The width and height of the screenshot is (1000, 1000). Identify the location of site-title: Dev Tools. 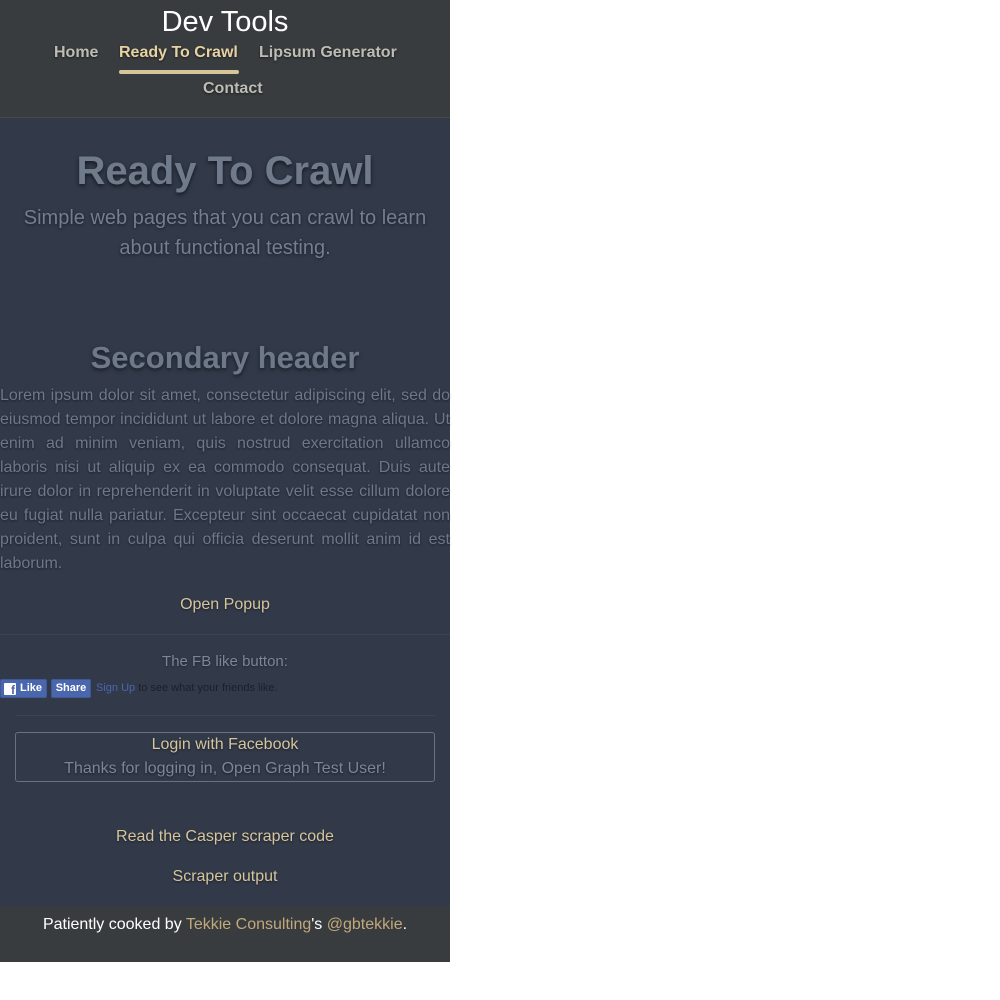
(225, 22).